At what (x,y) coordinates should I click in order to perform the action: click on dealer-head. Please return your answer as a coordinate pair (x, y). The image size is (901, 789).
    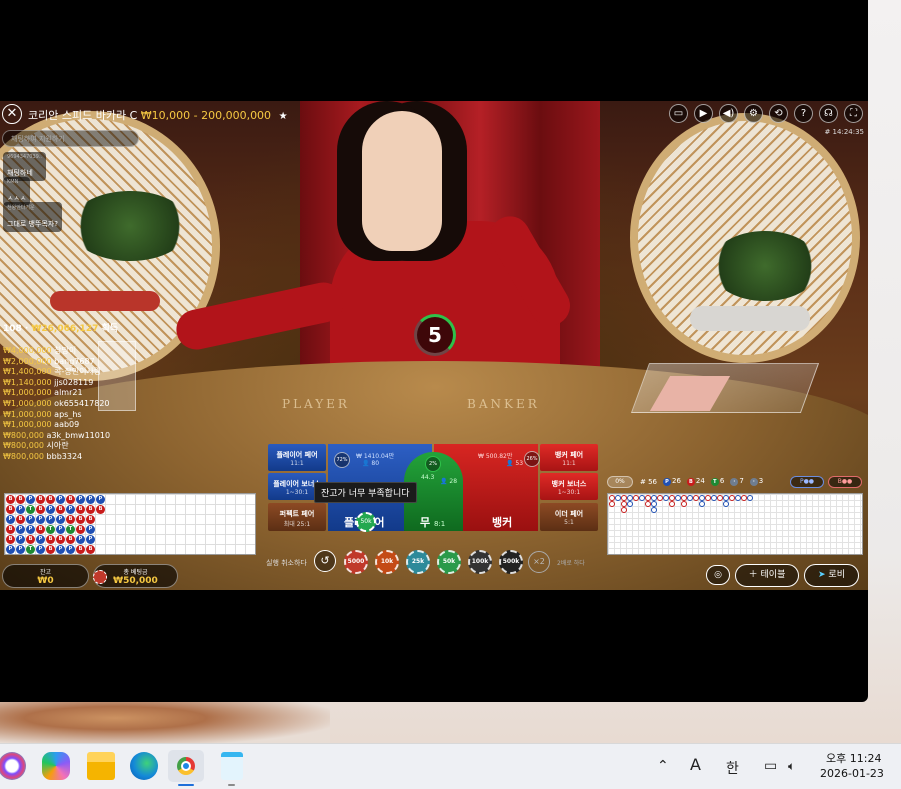
    Looking at the image, I should click on (402, 181).